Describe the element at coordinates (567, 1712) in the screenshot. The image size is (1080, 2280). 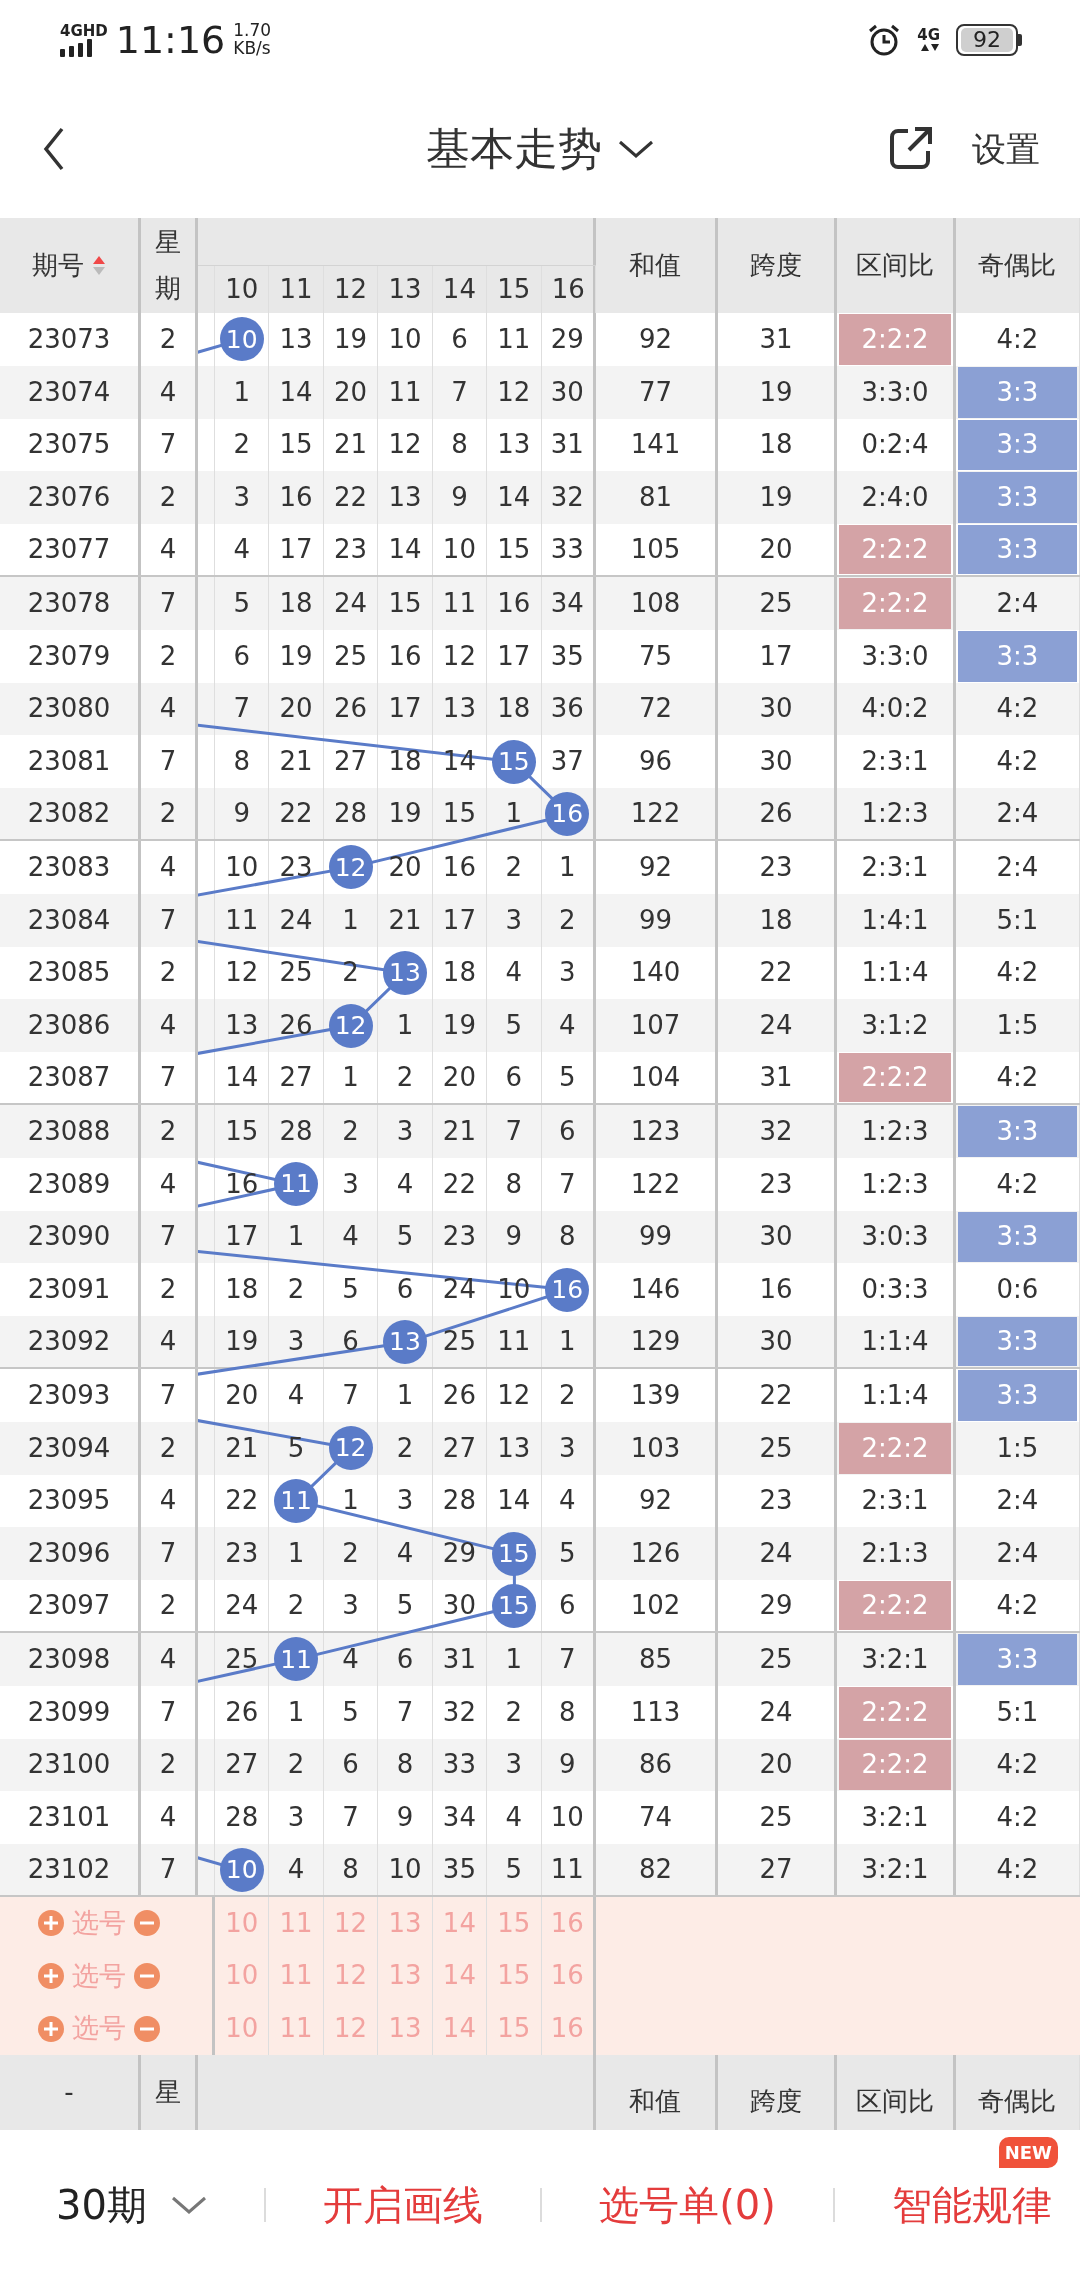
I see `omission-count: 8` at that location.